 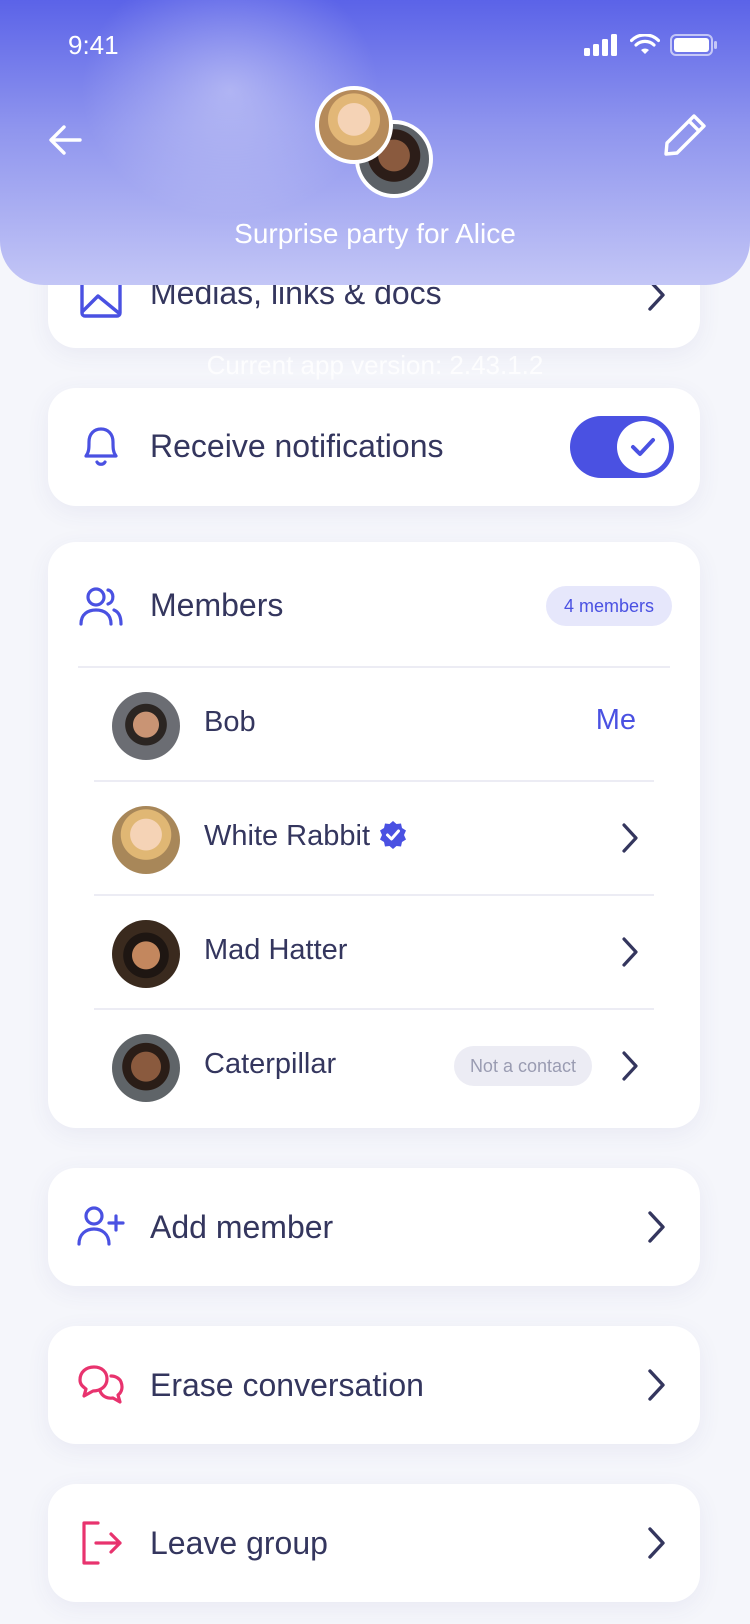 I want to click on verified-badge-icon, so click(x=393, y=835).